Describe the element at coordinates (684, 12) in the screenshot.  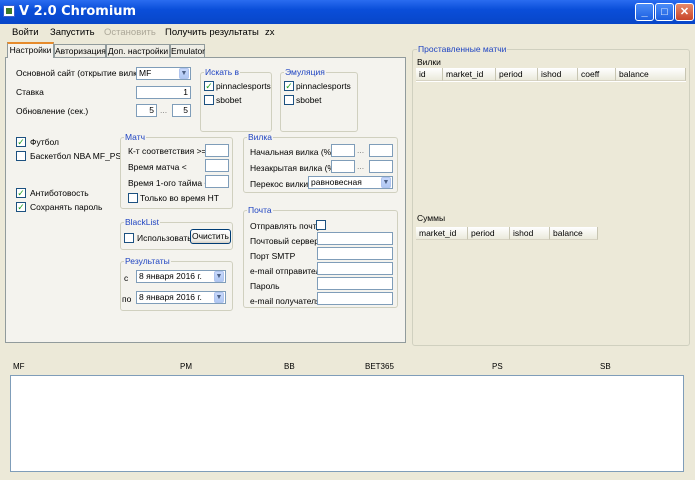
I see `close-button: ✕` at that location.